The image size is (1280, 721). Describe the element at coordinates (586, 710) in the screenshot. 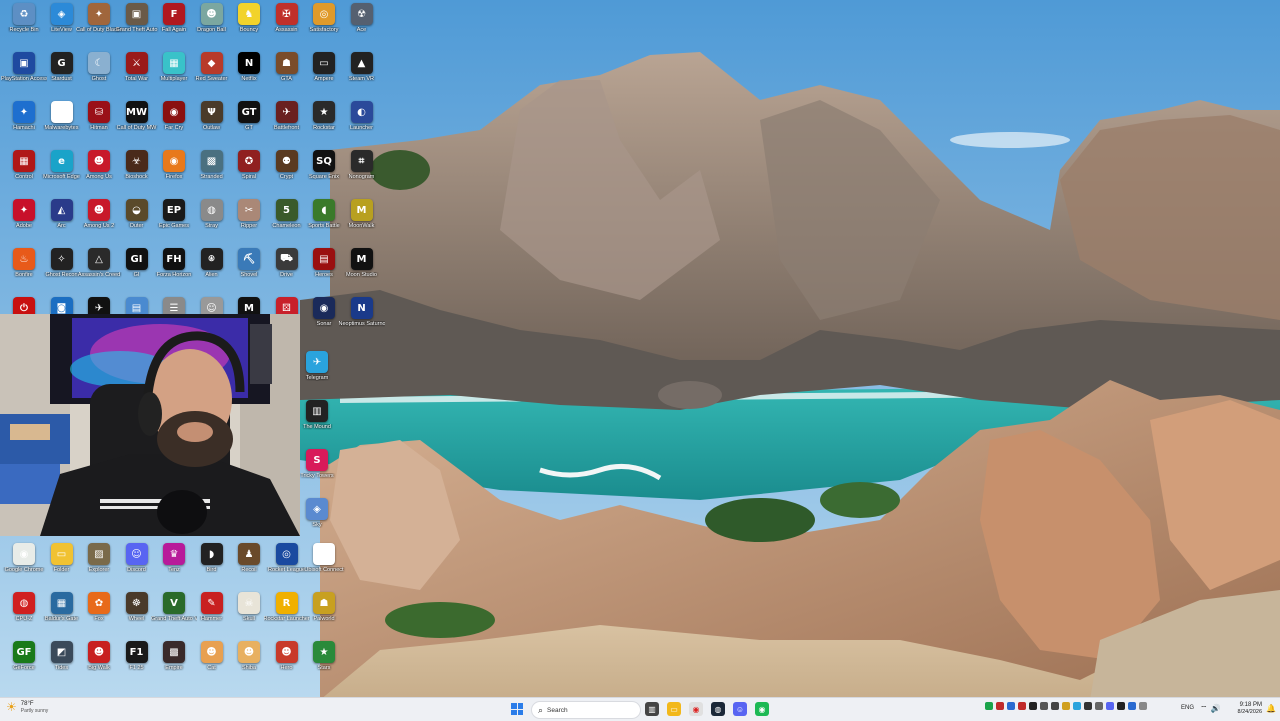

I see `taskbar-search-box: ⌕ Search` at that location.